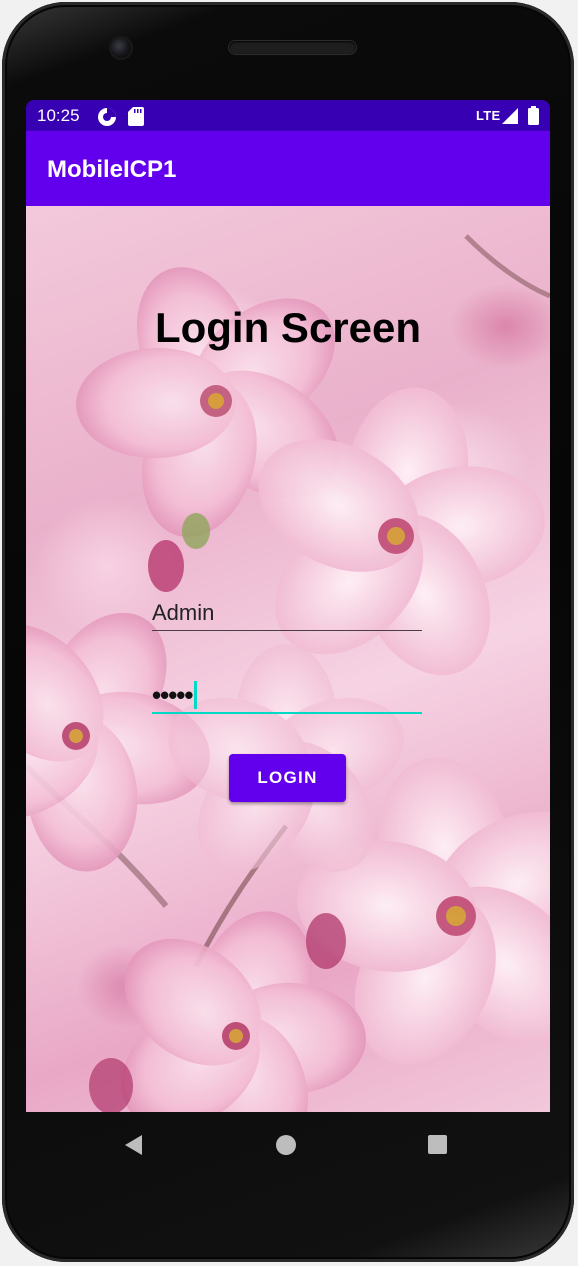 This screenshot has width=578, height=1266. Describe the element at coordinates (287, 615) in the screenshot. I see `username-field: Admin` at that location.